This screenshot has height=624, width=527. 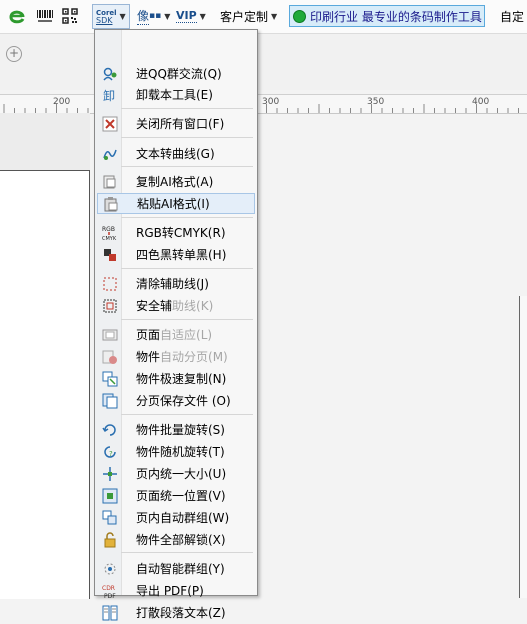 What do you see at coordinates (110, 154) in the screenshot?
I see `text-to-curve-icon` at bounding box center [110, 154].